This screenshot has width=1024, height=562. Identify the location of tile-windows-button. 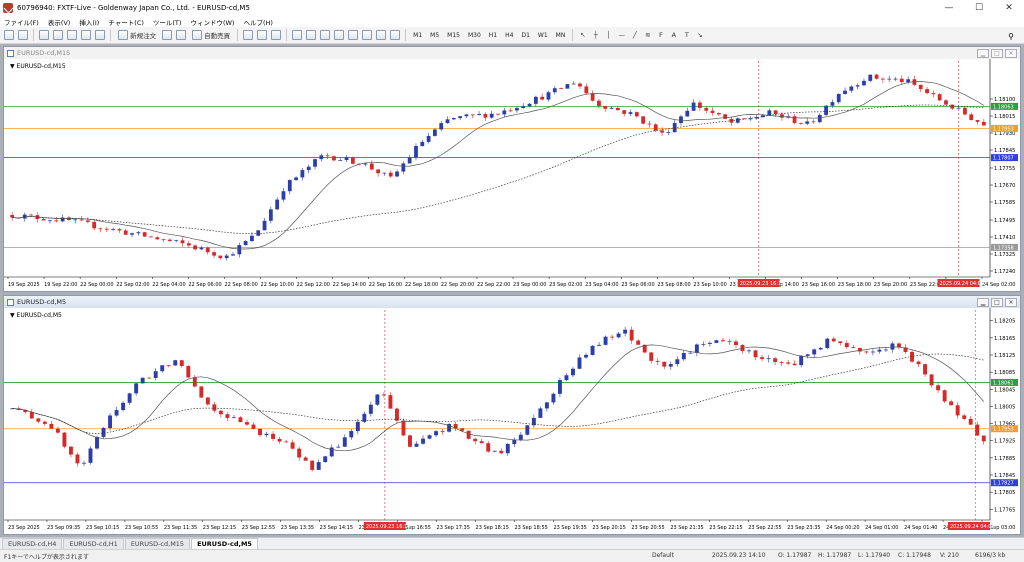
(325, 35).